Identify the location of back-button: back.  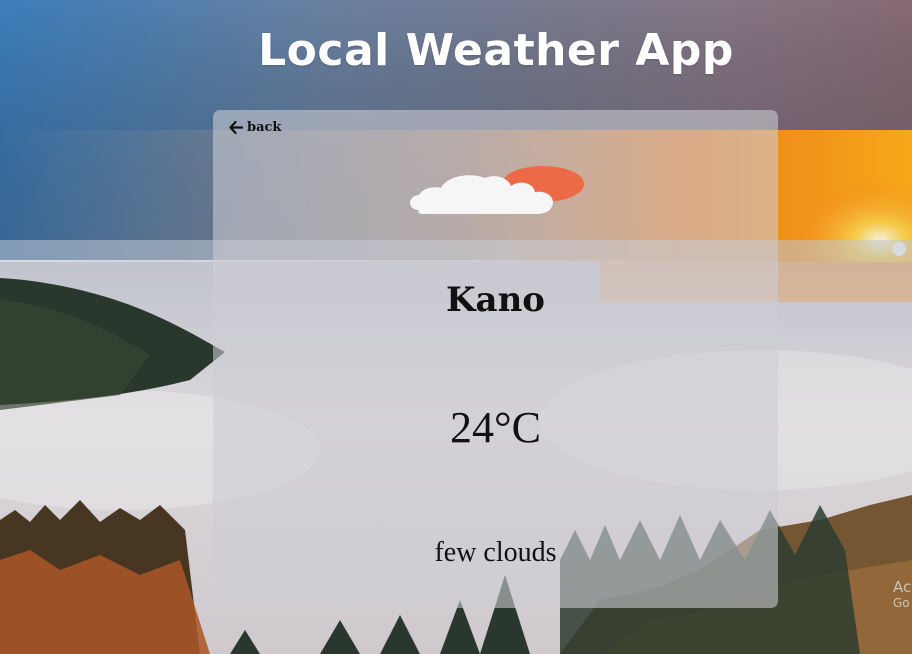
(255, 127).